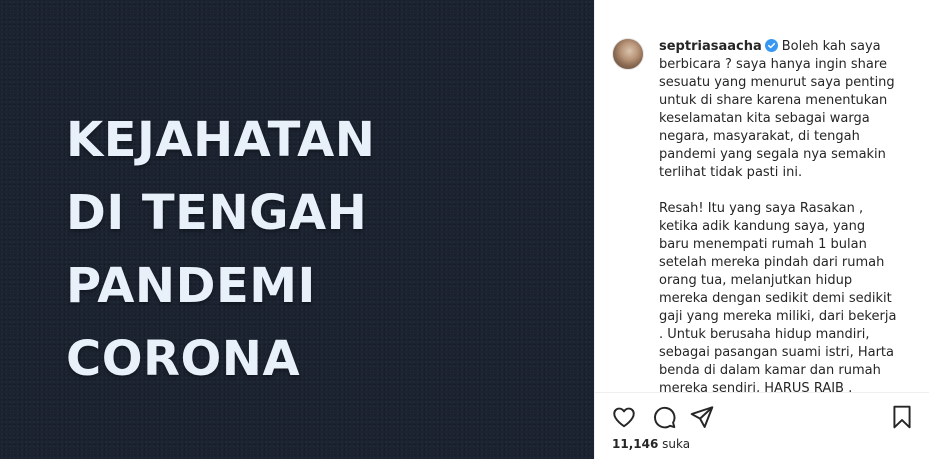 The height and width of the screenshot is (459, 929). Describe the element at coordinates (764, 417) in the screenshot. I see `action-bar` at that location.